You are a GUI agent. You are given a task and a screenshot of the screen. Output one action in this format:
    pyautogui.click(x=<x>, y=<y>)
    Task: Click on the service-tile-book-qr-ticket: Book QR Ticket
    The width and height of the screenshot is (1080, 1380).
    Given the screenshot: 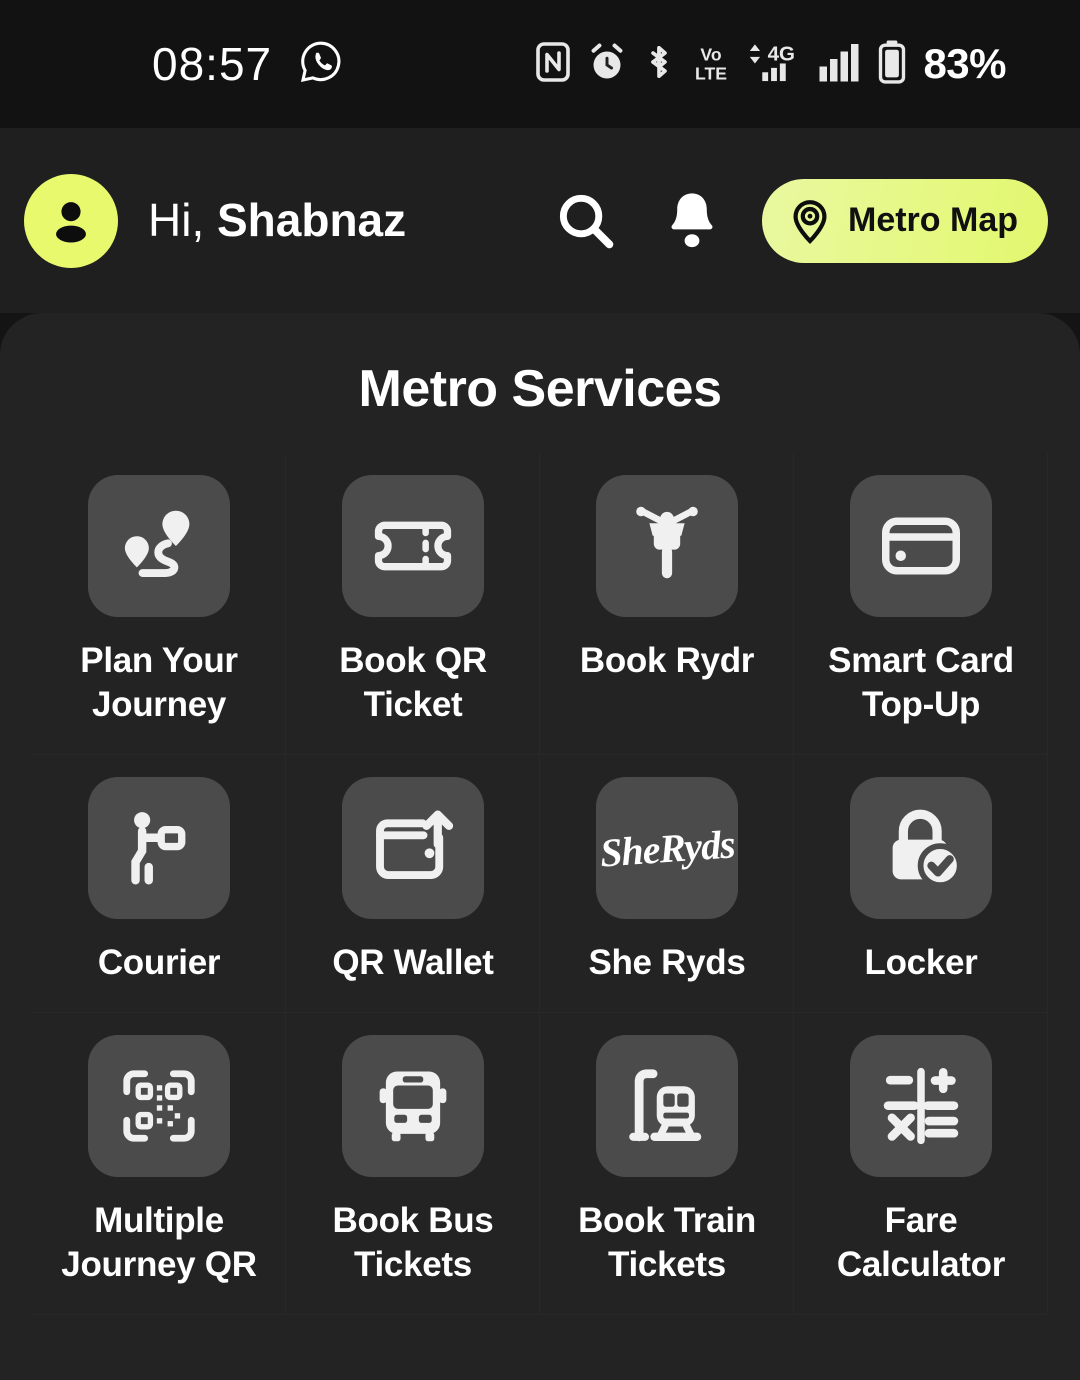 What is the action you would take?
    pyautogui.click(x=413, y=604)
    